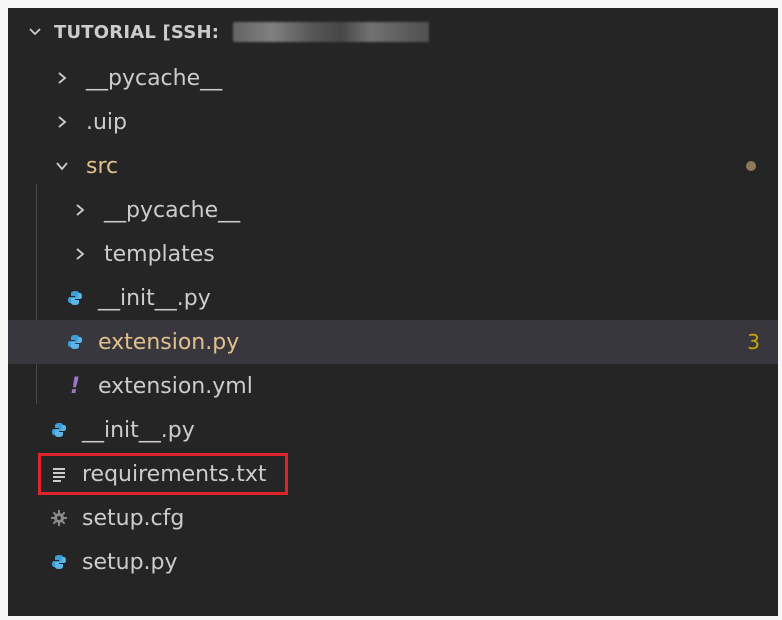 The width and height of the screenshot is (782, 620). I want to click on tree-item-label: setup.cfg, so click(133, 518).